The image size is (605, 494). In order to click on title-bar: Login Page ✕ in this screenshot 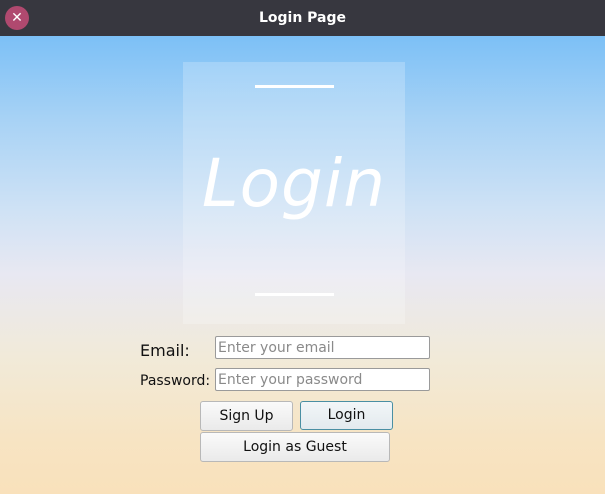, I will do `click(302, 18)`.